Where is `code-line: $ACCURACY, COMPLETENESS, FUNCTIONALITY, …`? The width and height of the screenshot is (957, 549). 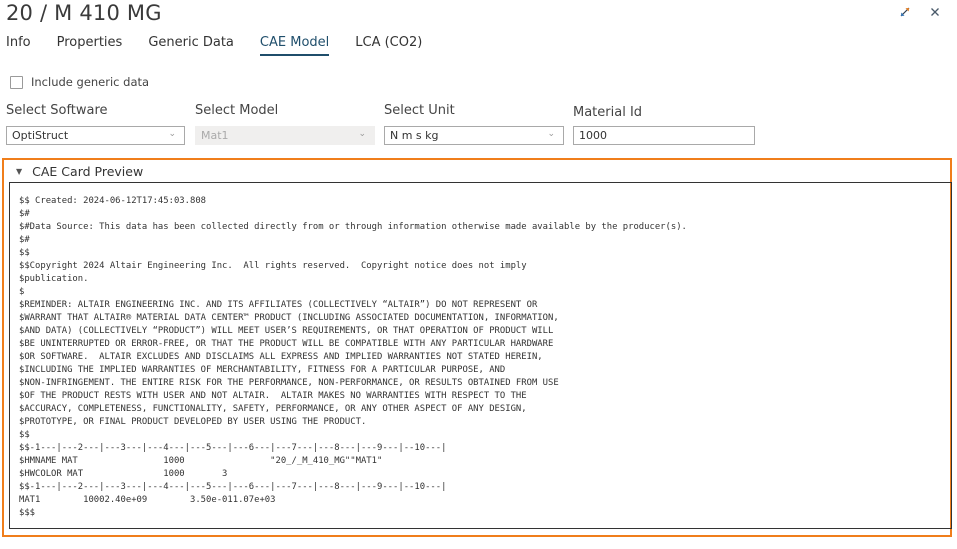 code-line: $ACCURACY, COMPLETENESS, FUNCTIONALITY, … is located at coordinates (273, 409).